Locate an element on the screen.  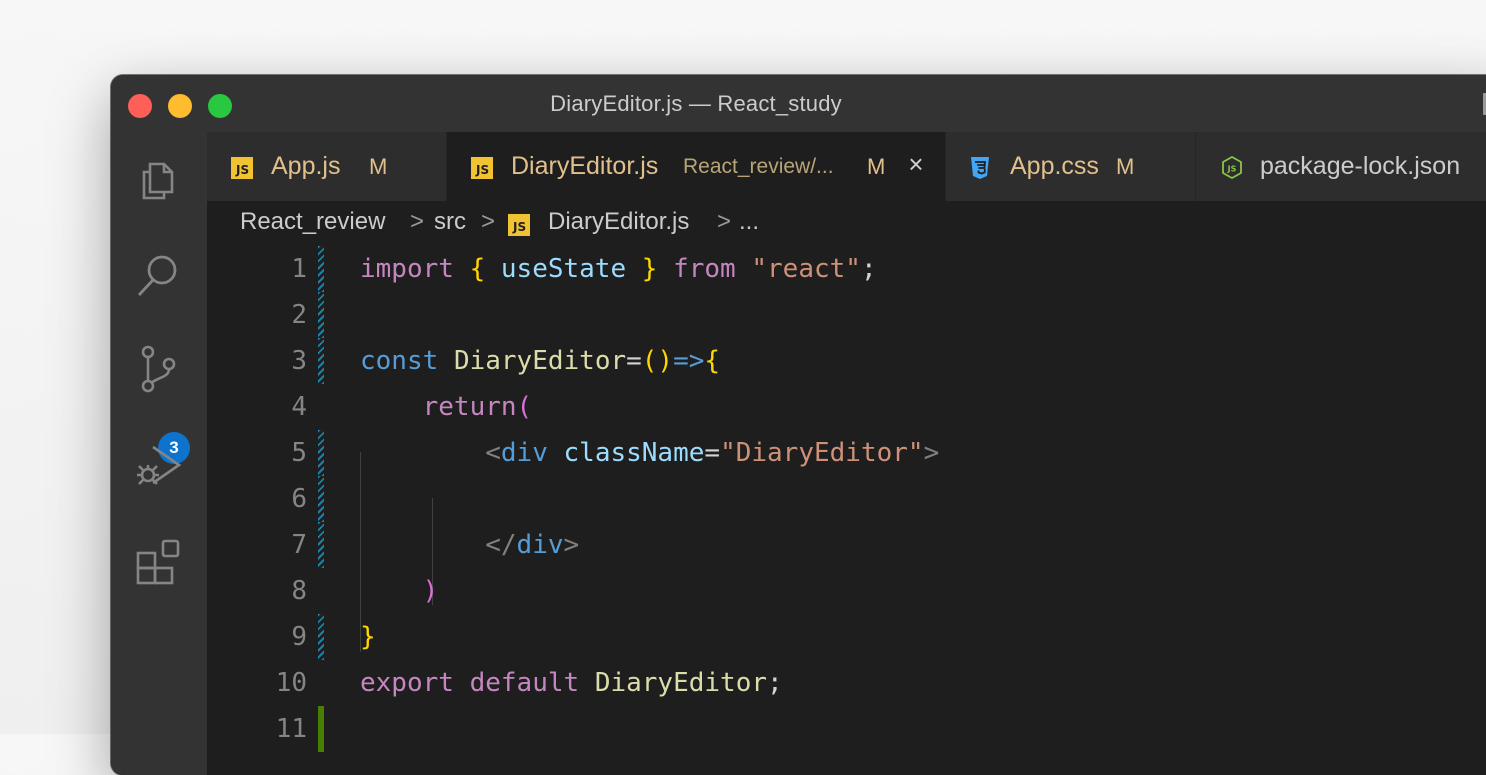
gutter-added-indicator is located at coordinates (321, 729).